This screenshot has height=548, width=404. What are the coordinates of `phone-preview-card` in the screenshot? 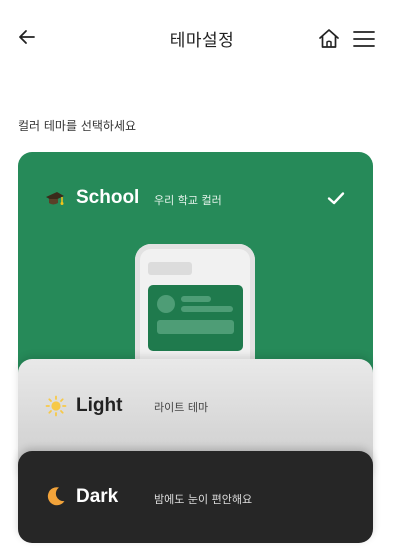 It's located at (195, 318).